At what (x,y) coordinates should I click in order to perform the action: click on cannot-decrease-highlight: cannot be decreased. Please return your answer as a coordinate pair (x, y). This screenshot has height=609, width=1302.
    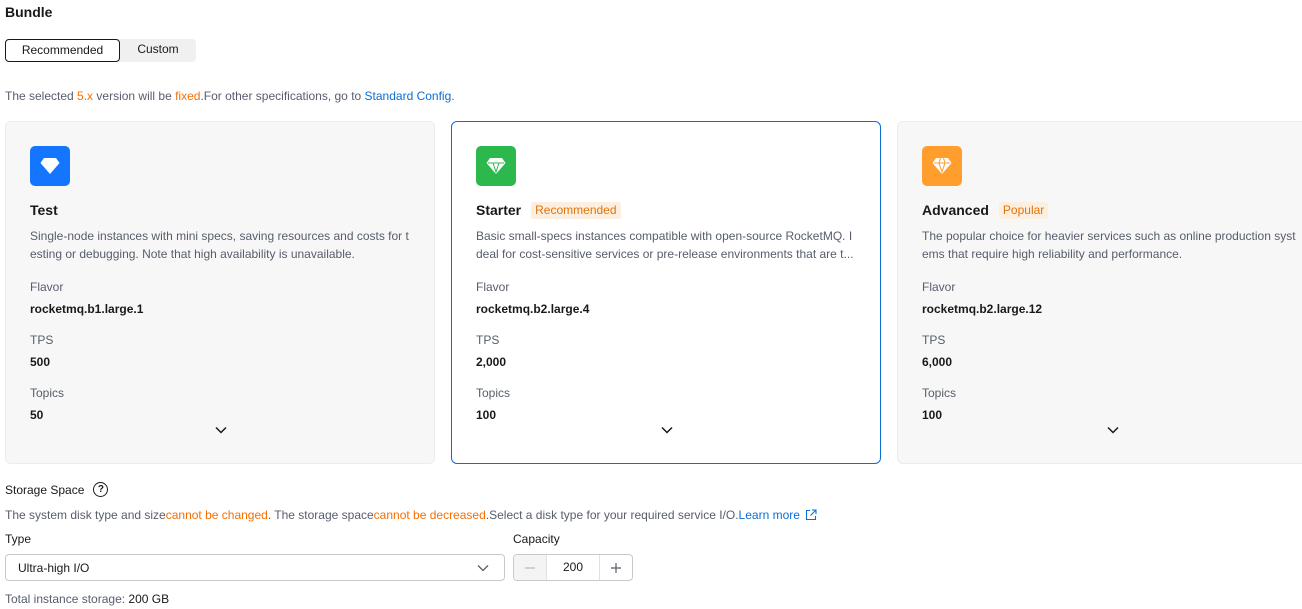
    Looking at the image, I should click on (429, 515).